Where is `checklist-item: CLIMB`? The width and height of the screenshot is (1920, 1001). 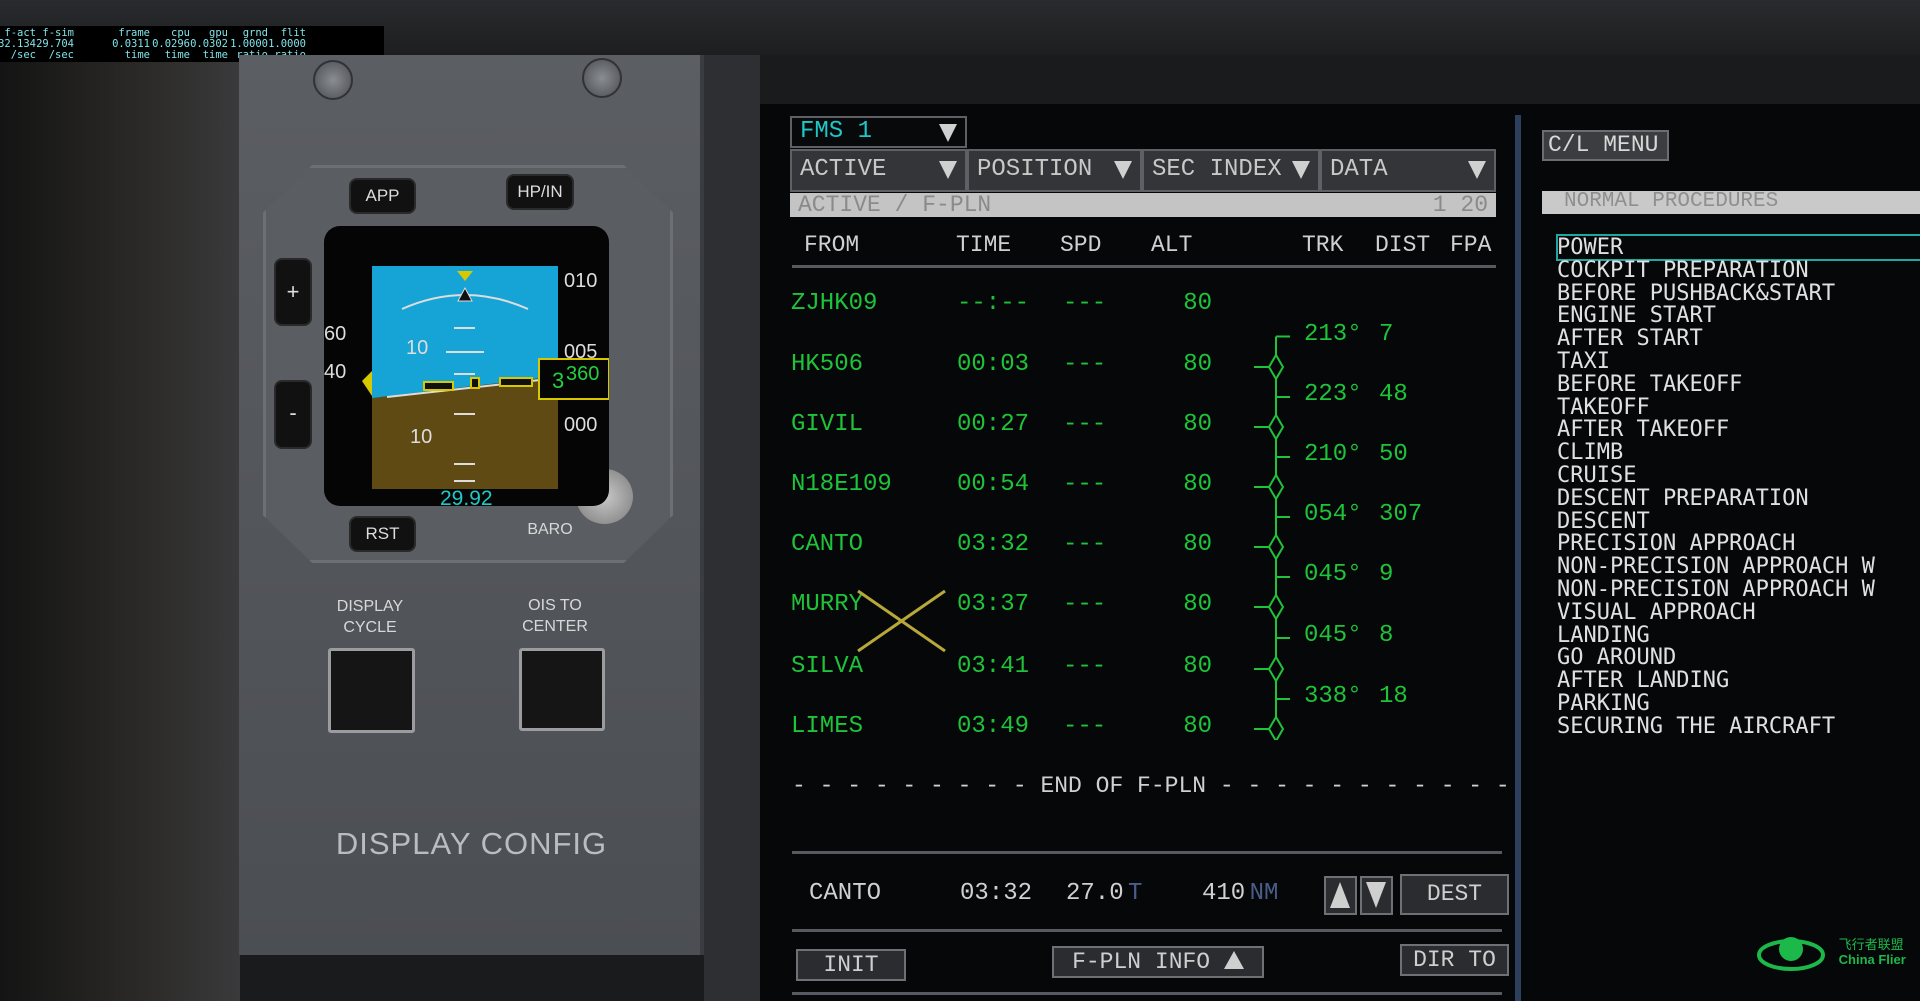 checklist-item: CLIMB is located at coordinates (1716, 453).